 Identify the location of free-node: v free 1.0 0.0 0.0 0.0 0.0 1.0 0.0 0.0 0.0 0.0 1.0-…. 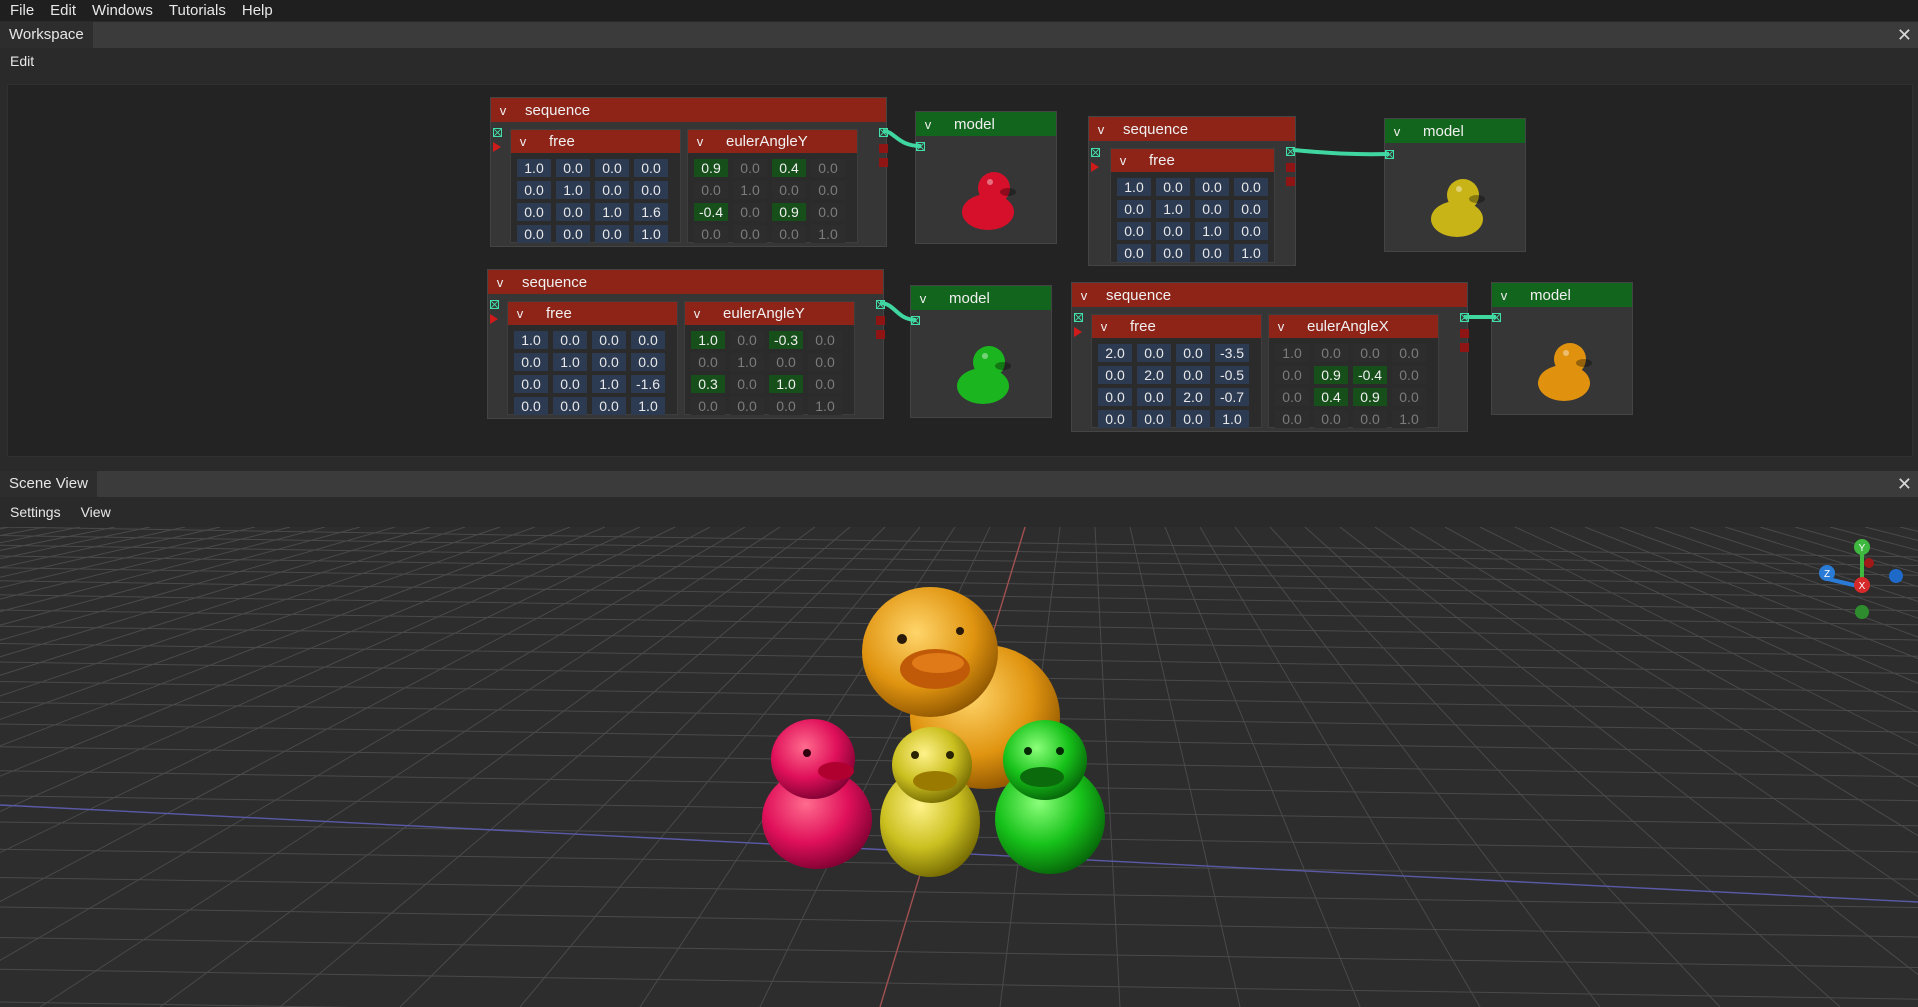
(592, 358).